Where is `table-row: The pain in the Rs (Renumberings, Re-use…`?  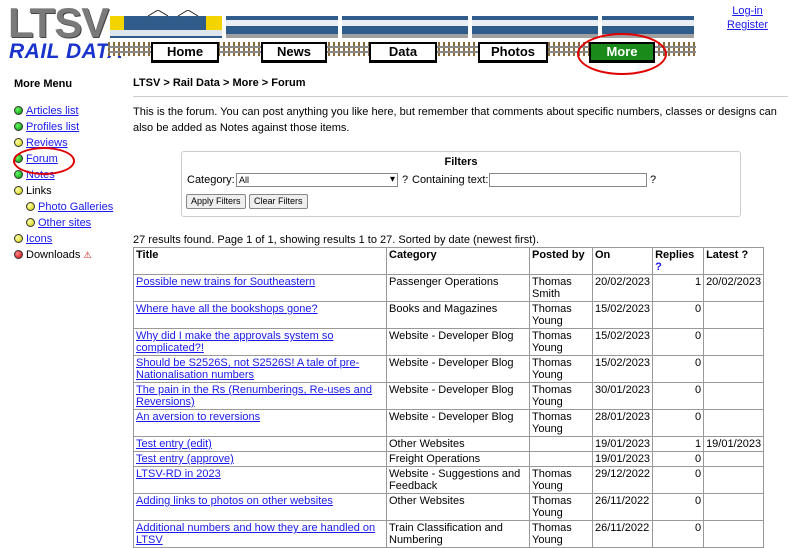 table-row: The pain in the Rs (Renumberings, Re-use… is located at coordinates (449, 396).